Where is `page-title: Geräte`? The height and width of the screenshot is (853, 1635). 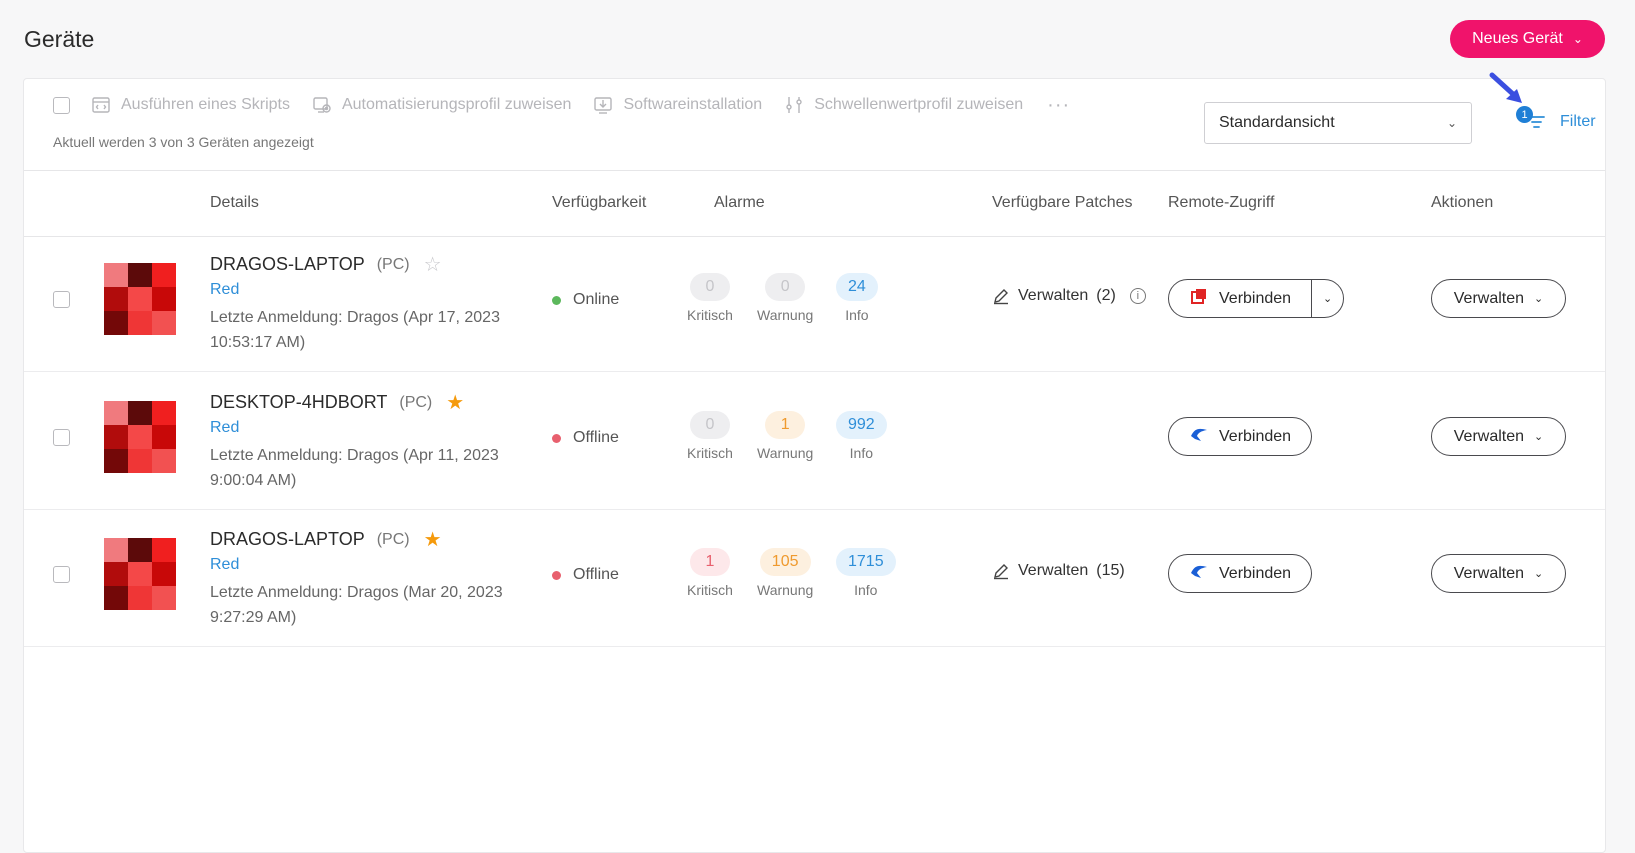
page-title: Geräte is located at coordinates (59, 39).